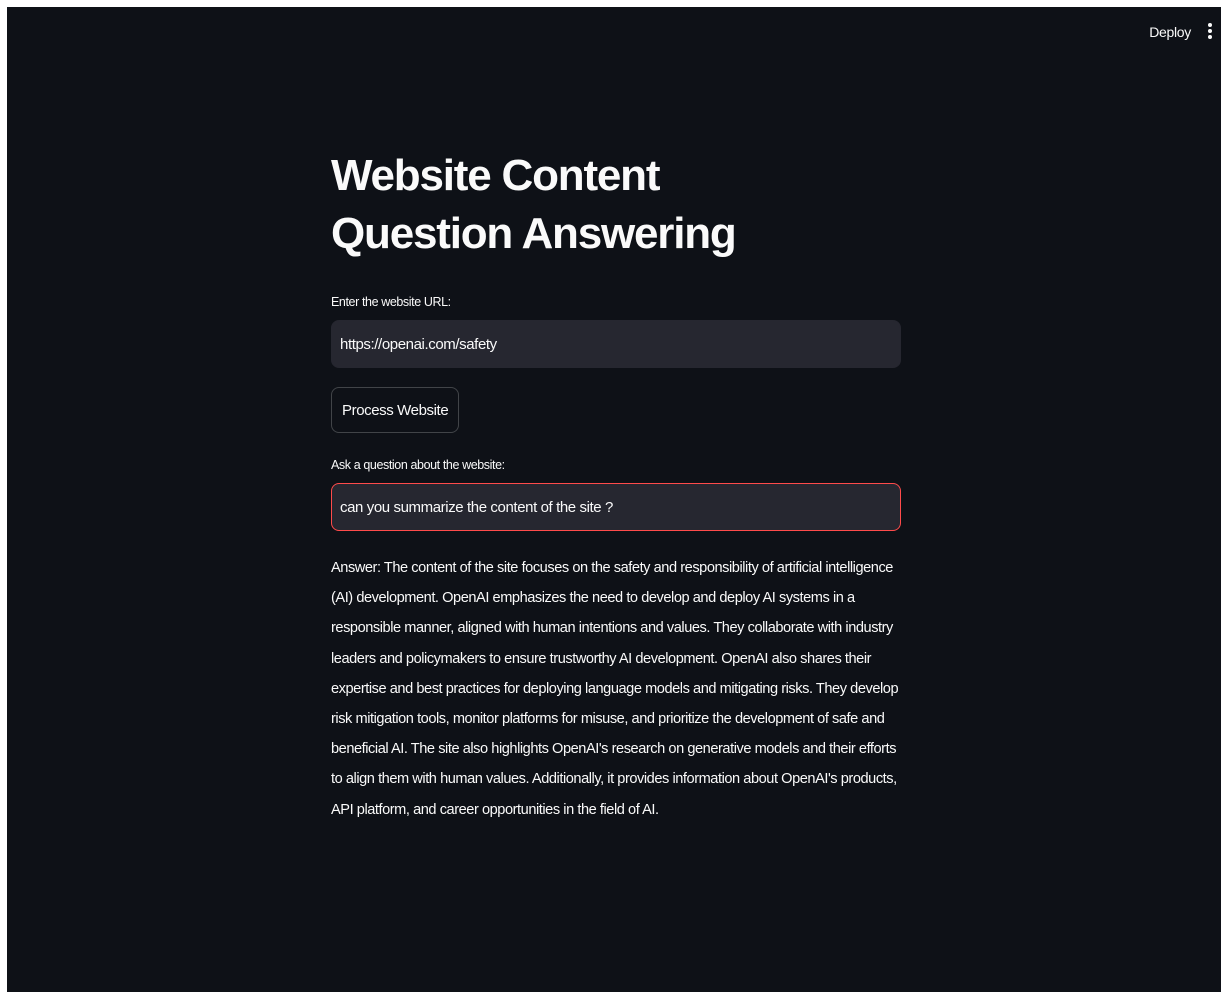  I want to click on header-toolbar: Deploy, so click(614, 33).